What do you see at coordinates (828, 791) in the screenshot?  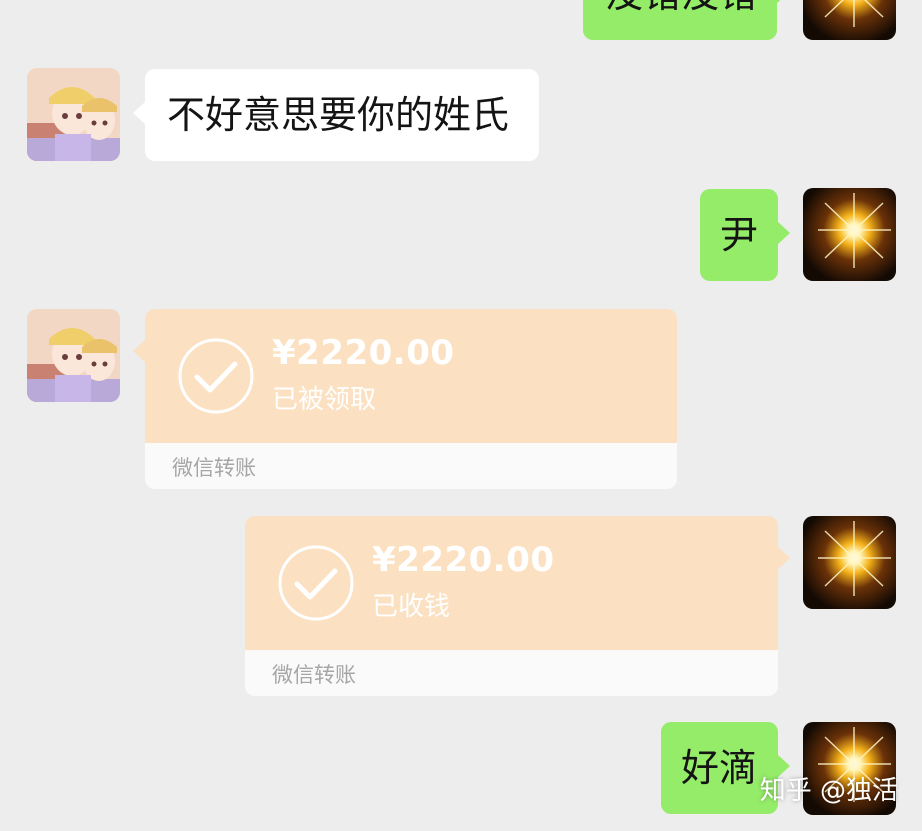 I see `zhihu-watermark: 知乎 @独活` at bounding box center [828, 791].